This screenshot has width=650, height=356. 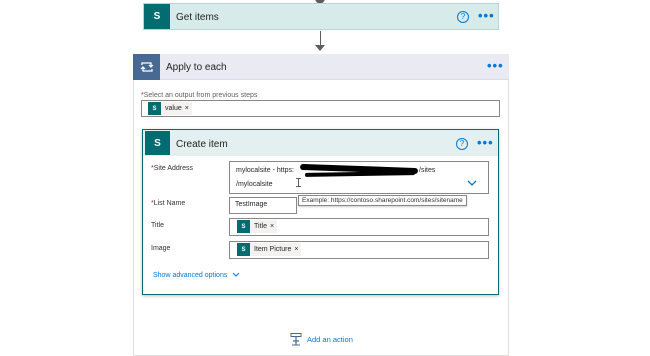 What do you see at coordinates (173, 108) in the screenshot?
I see `value-token-label: value` at bounding box center [173, 108].